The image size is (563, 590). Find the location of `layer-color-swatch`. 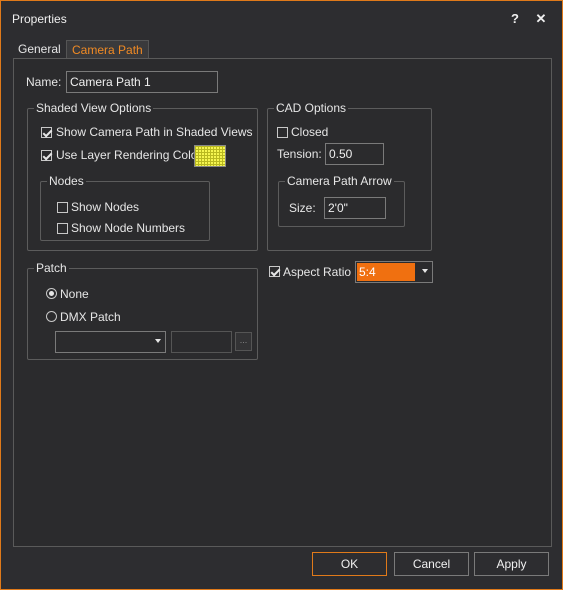

layer-color-swatch is located at coordinates (210, 156).